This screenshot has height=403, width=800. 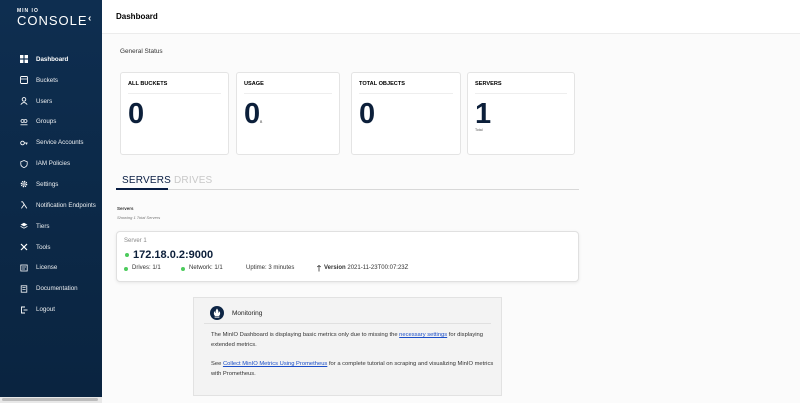 I want to click on sidebar-item-groups: Groups, so click(x=51, y=122).